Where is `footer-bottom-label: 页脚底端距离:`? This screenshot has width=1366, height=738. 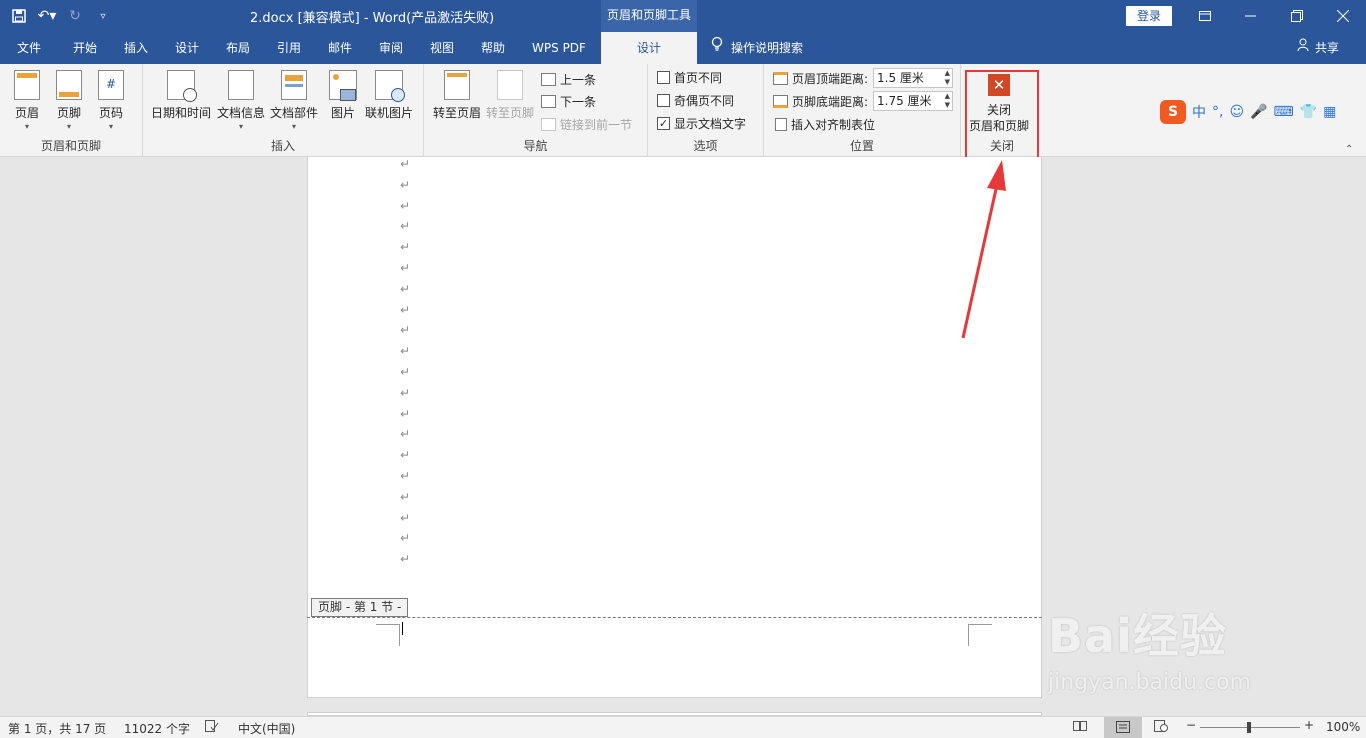 footer-bottom-label: 页脚底端距离: is located at coordinates (830, 101).